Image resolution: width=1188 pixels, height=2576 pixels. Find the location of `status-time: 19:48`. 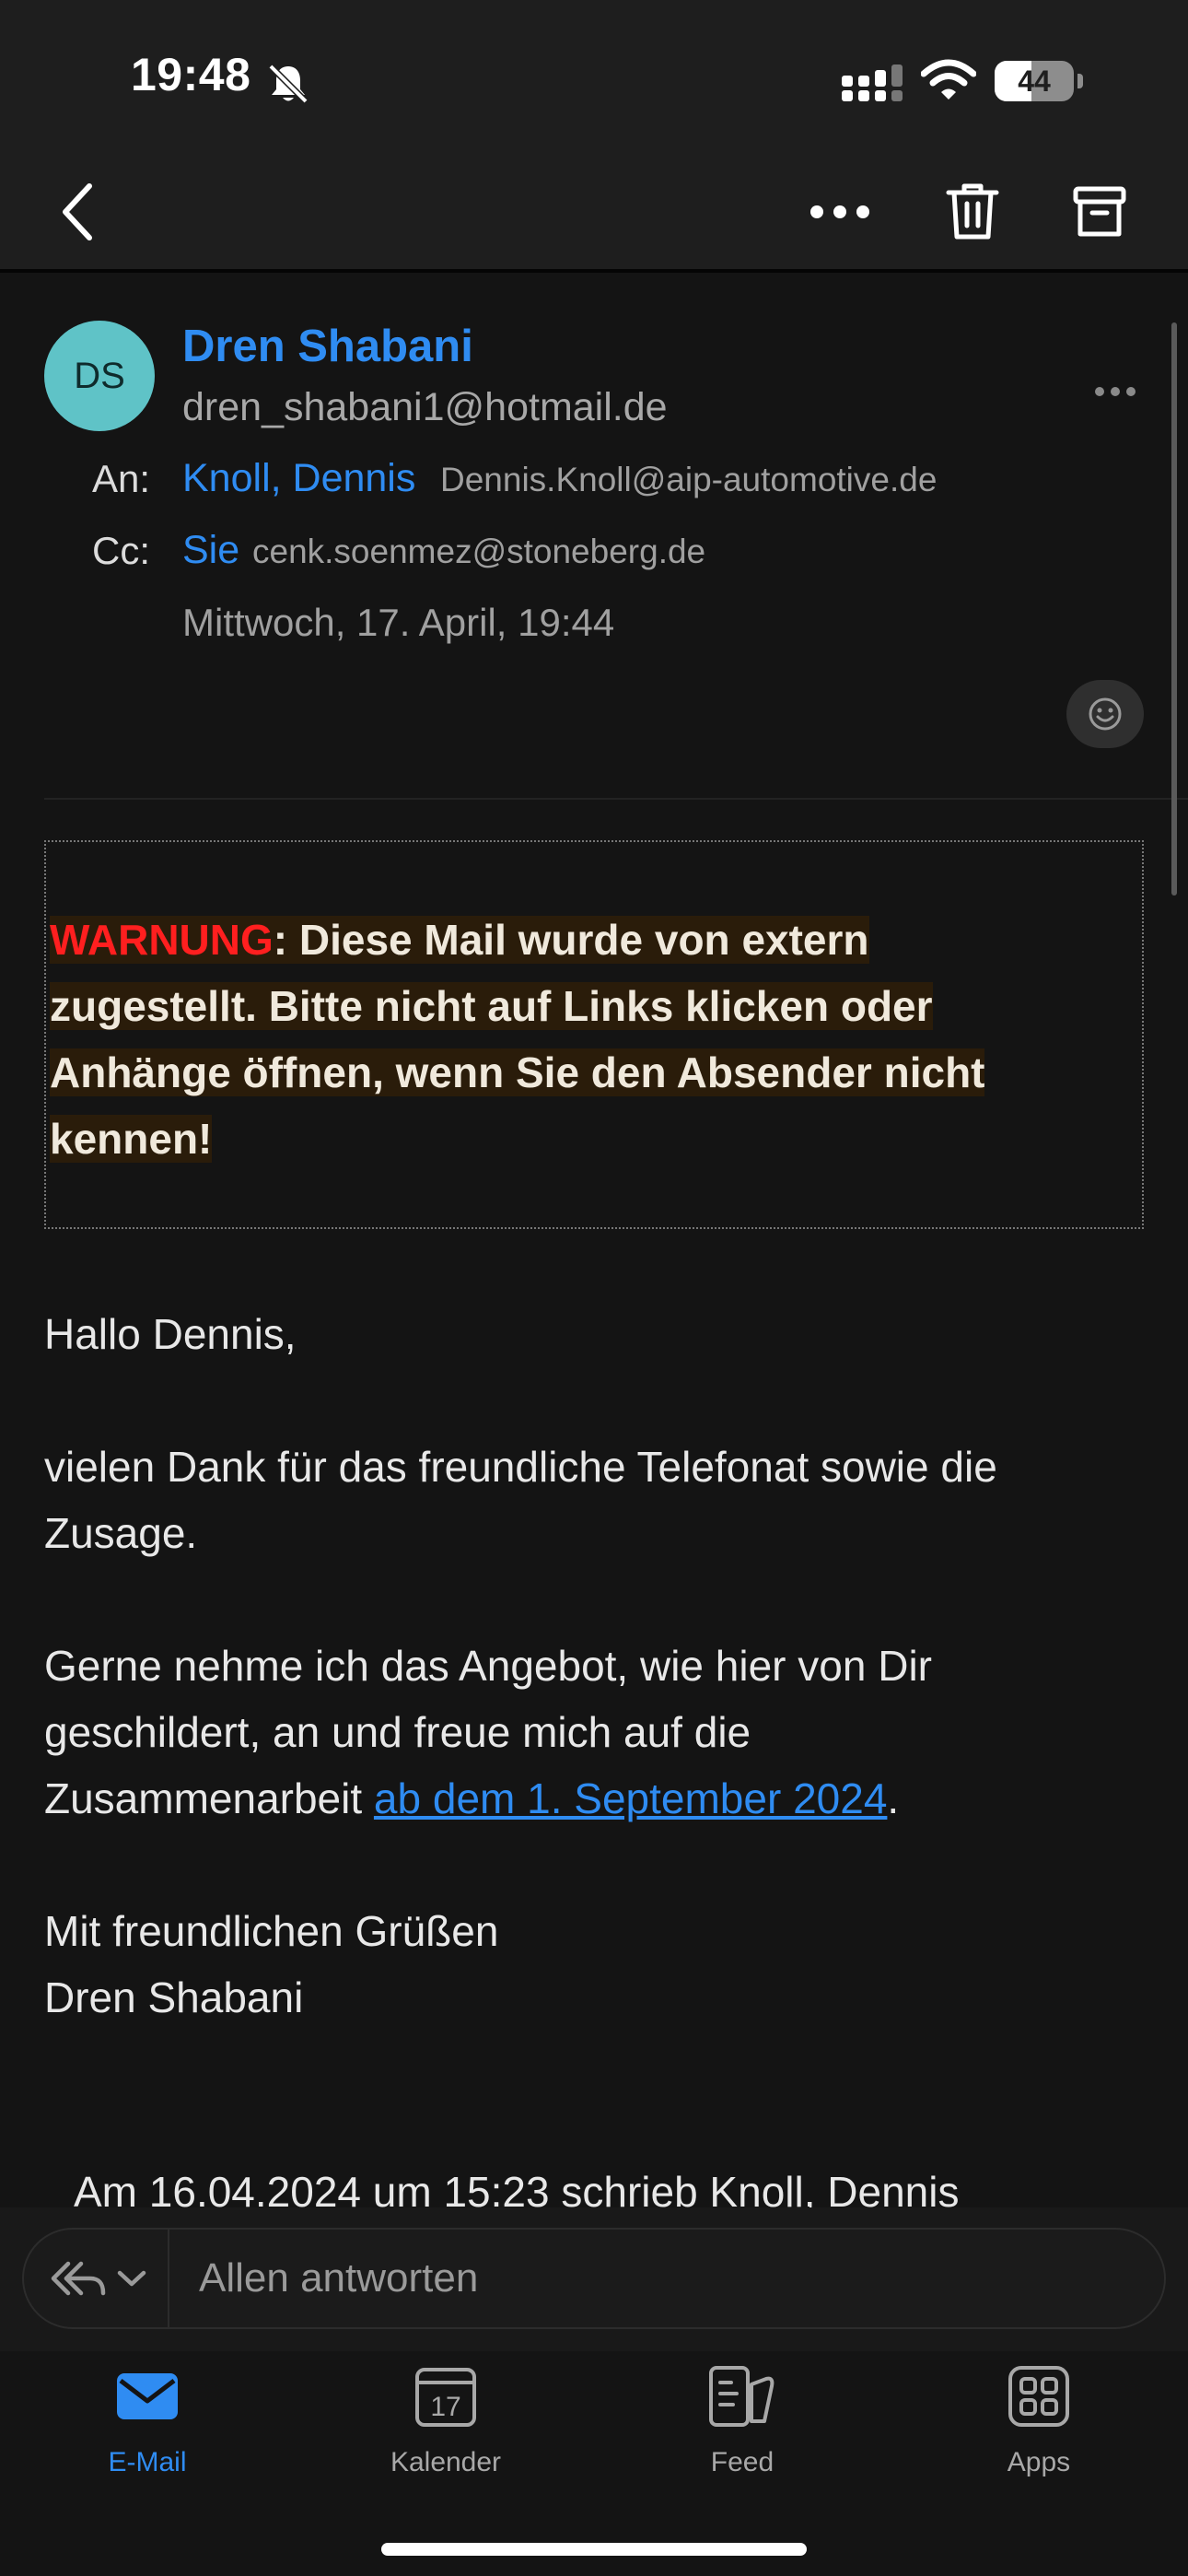

status-time: 19:48 is located at coordinates (191, 74).